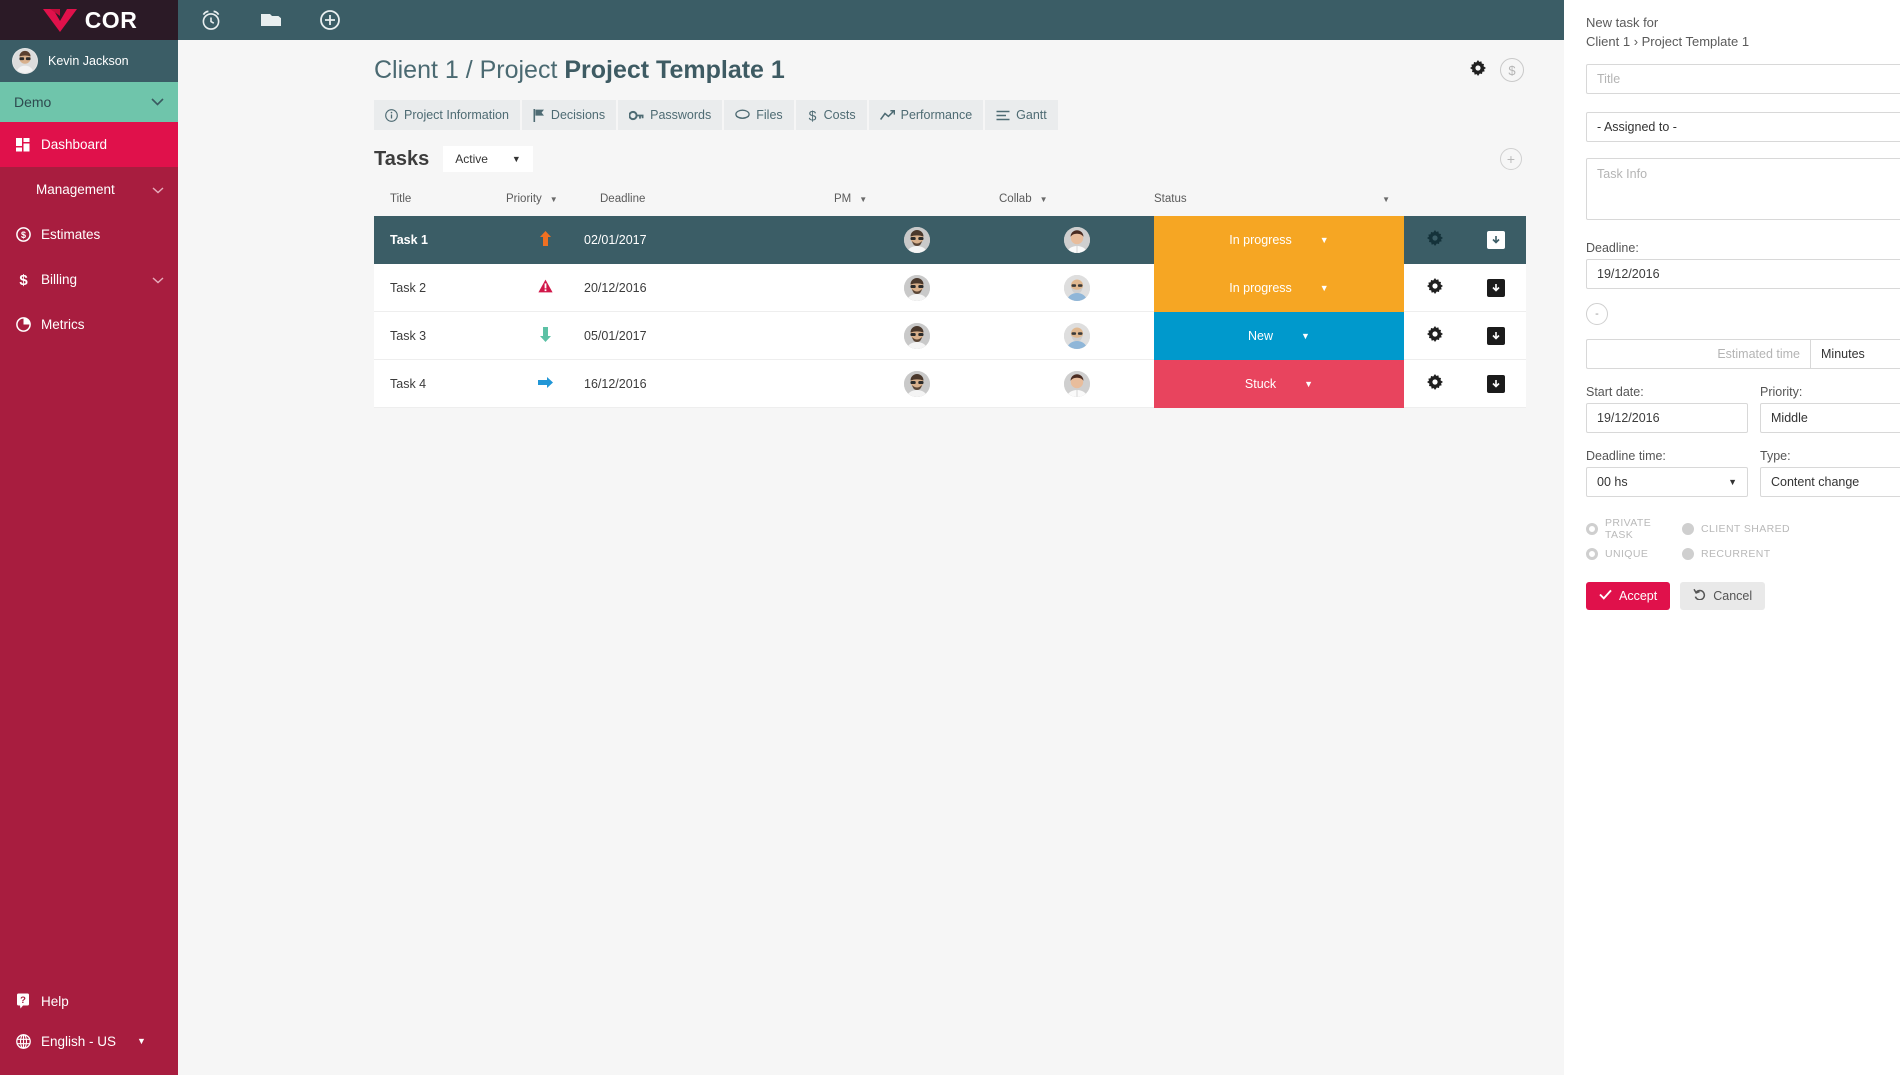 The width and height of the screenshot is (1900, 1075). I want to click on sidebar-item-dashboard: Dashboard, so click(89, 144).